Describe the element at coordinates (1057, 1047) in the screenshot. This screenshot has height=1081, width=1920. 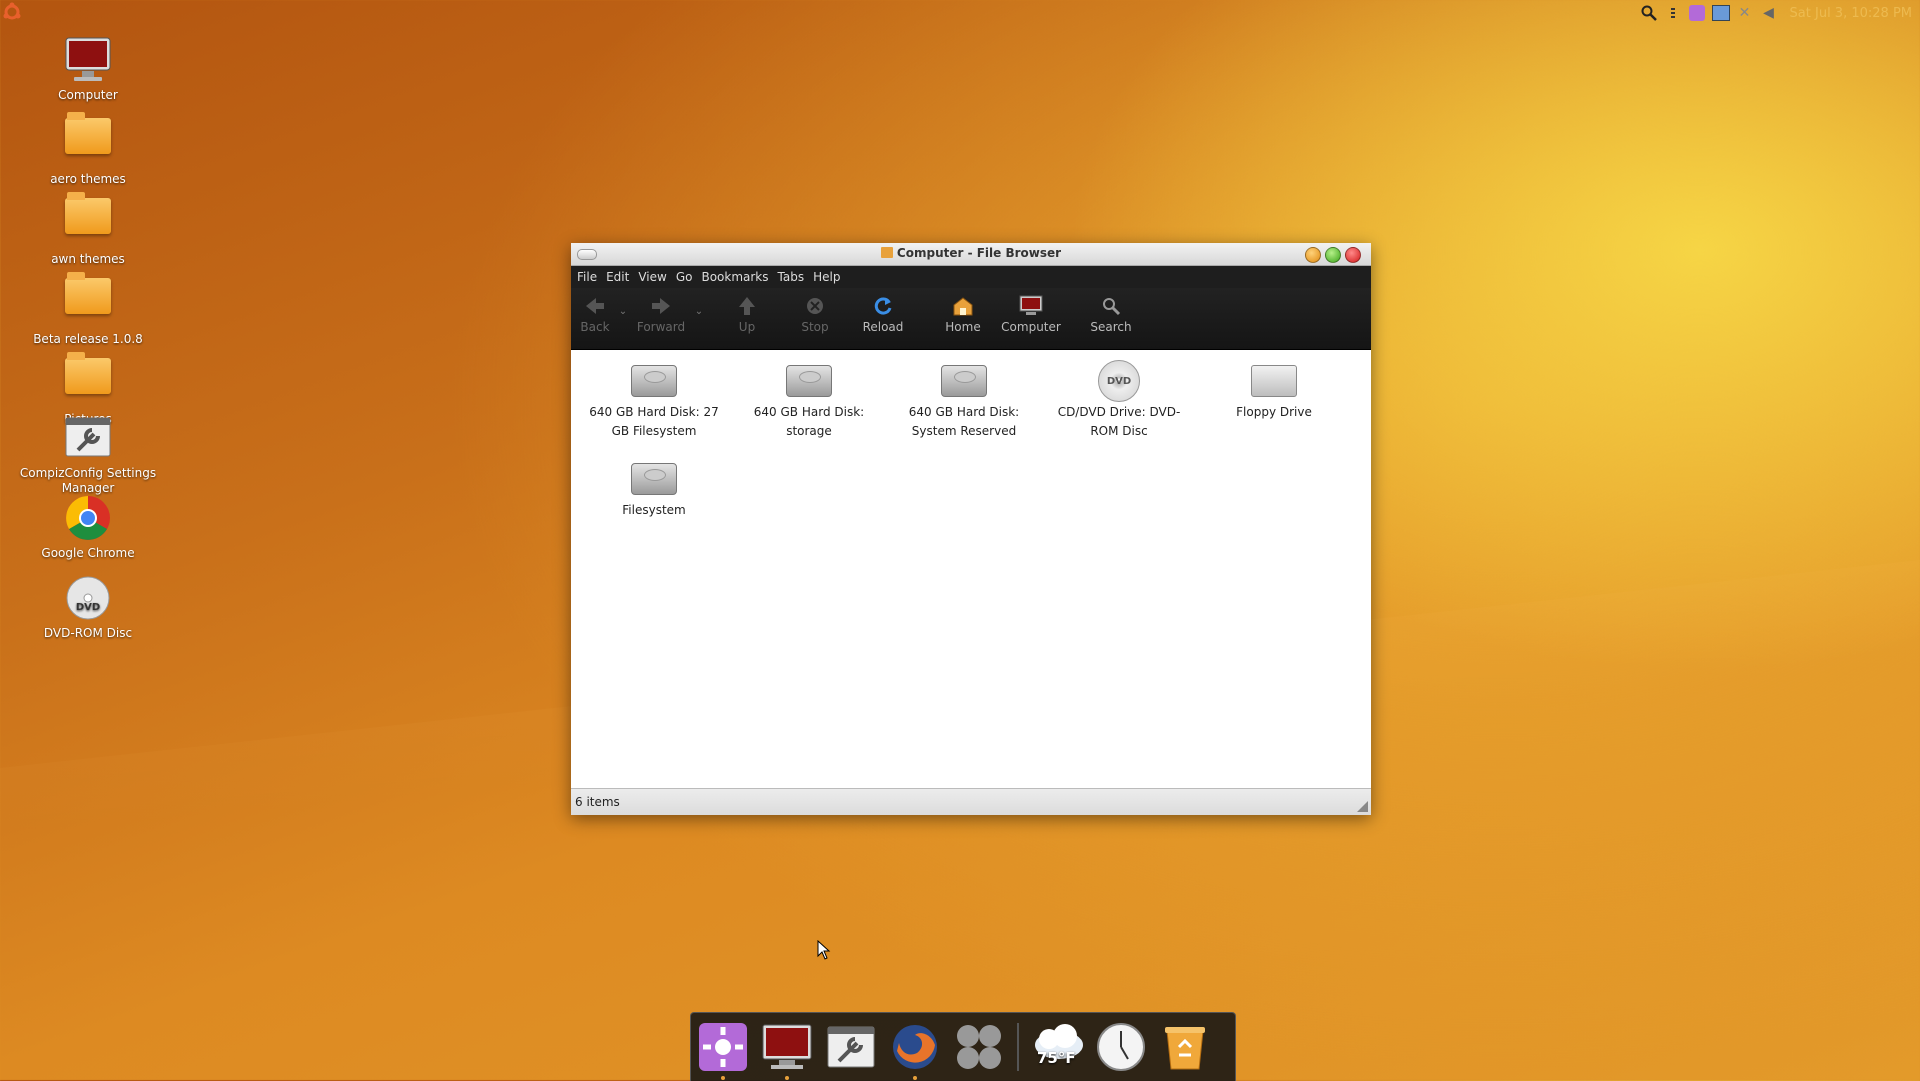
I see `dock-weather-applet: 75°F` at that location.